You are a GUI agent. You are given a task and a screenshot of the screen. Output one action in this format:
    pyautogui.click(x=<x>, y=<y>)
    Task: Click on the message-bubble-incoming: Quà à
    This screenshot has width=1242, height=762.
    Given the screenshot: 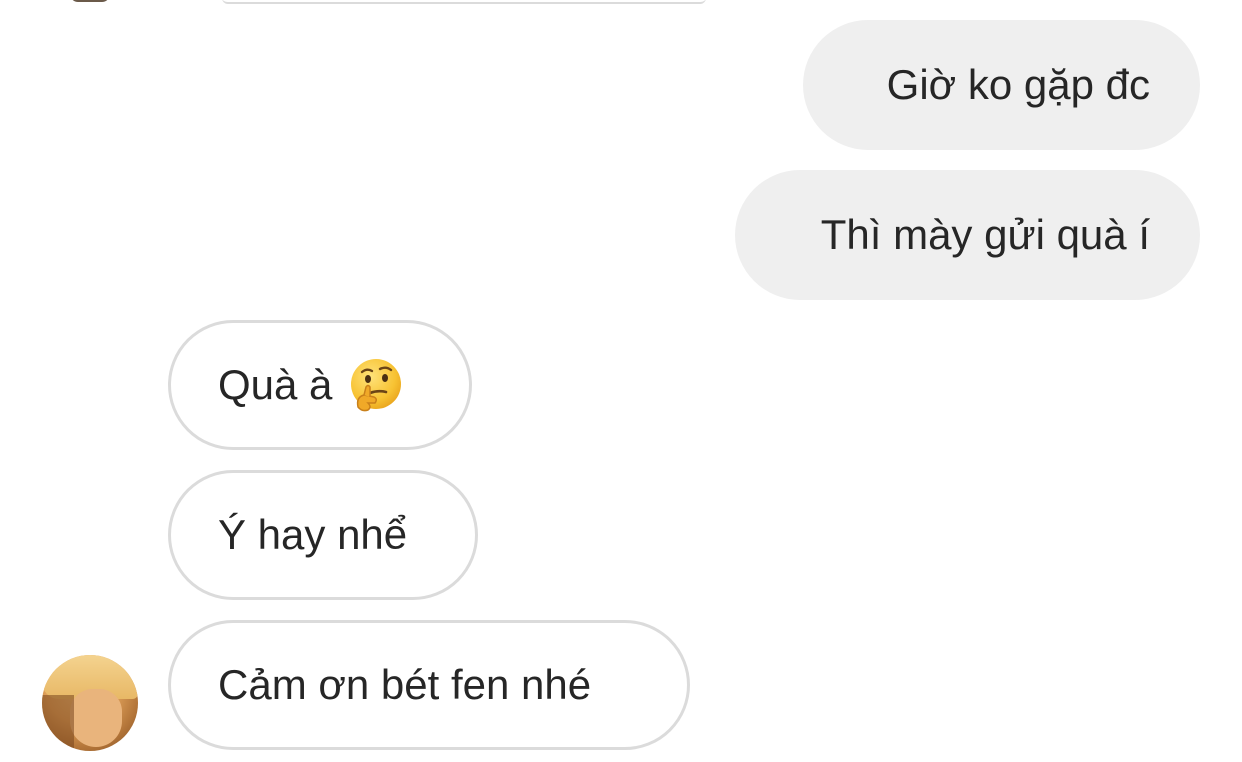 What is the action you would take?
    pyautogui.click(x=320, y=385)
    